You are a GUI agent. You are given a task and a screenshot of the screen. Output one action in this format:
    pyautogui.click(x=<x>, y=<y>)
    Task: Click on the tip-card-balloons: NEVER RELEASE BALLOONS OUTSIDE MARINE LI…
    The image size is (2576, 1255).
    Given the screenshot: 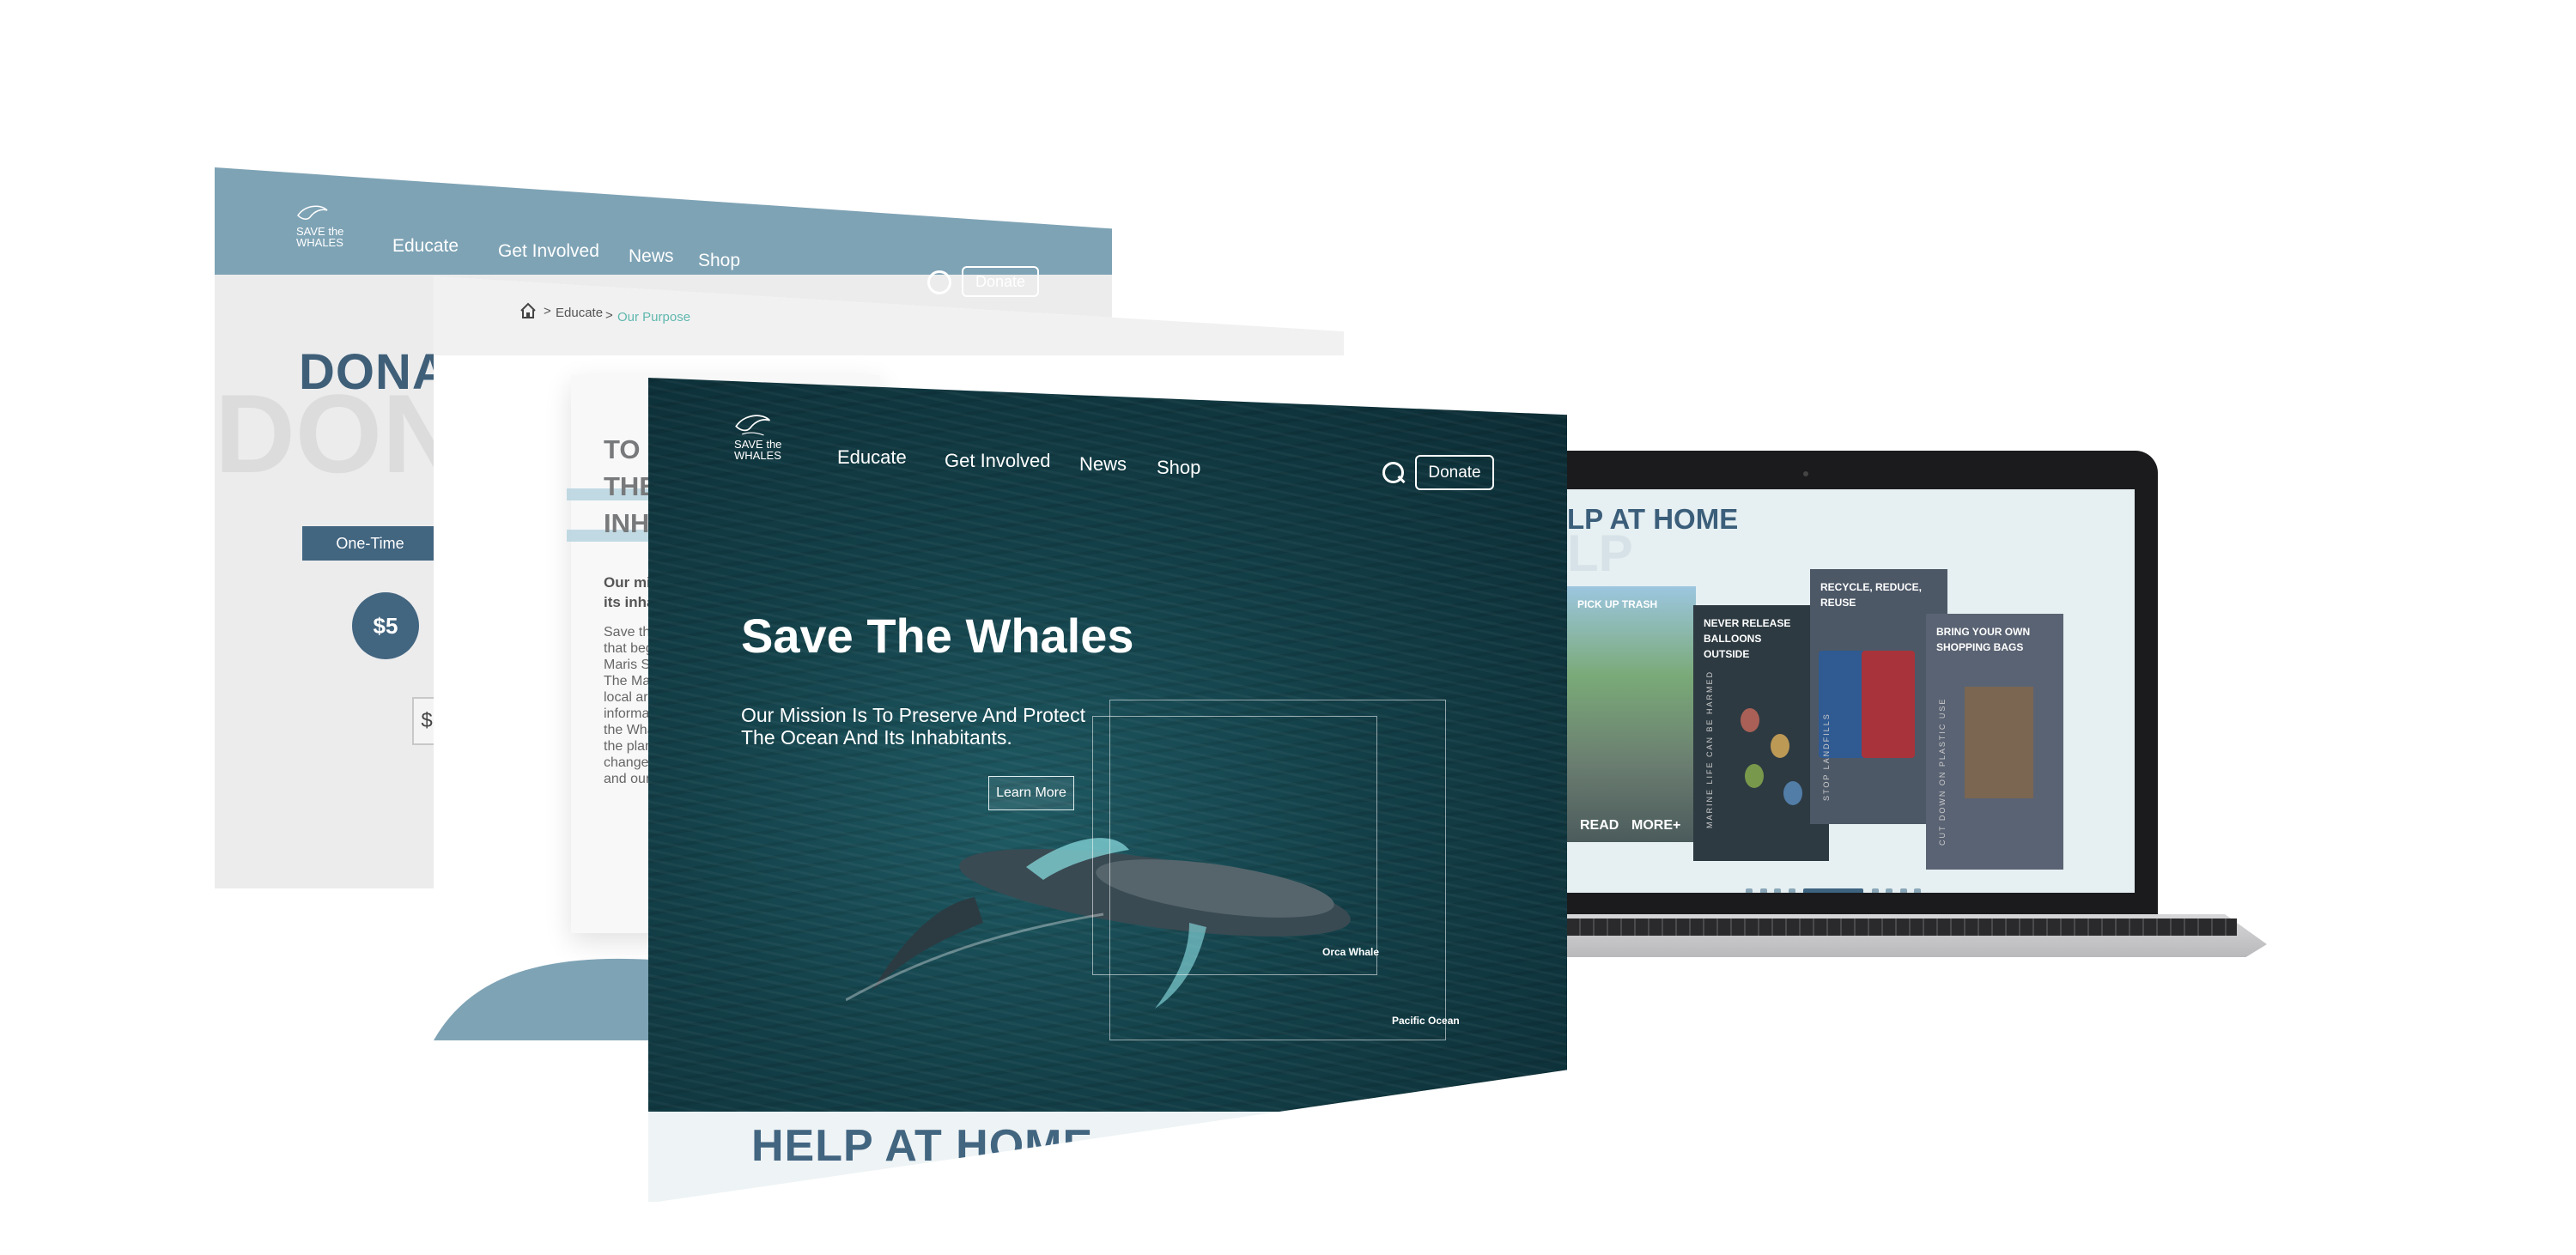 What is the action you would take?
    pyautogui.click(x=1761, y=733)
    